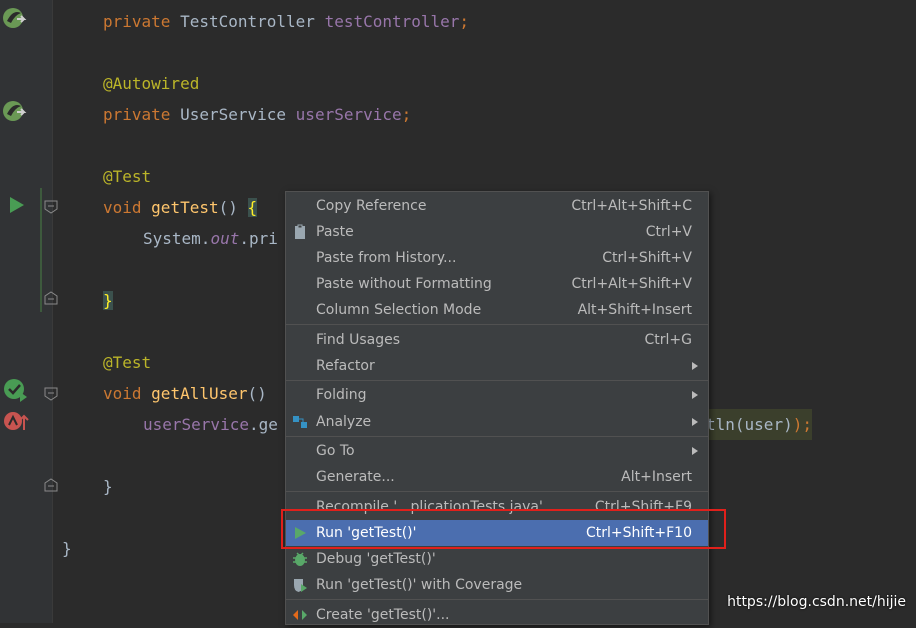 The image size is (916, 628). I want to click on menu-item-refactor: Refactor, so click(497, 366).